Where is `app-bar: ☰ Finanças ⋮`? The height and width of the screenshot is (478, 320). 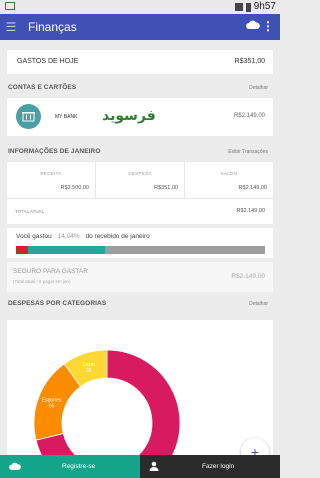
app-bar: ☰ Finanças ⋮ is located at coordinates (140, 27).